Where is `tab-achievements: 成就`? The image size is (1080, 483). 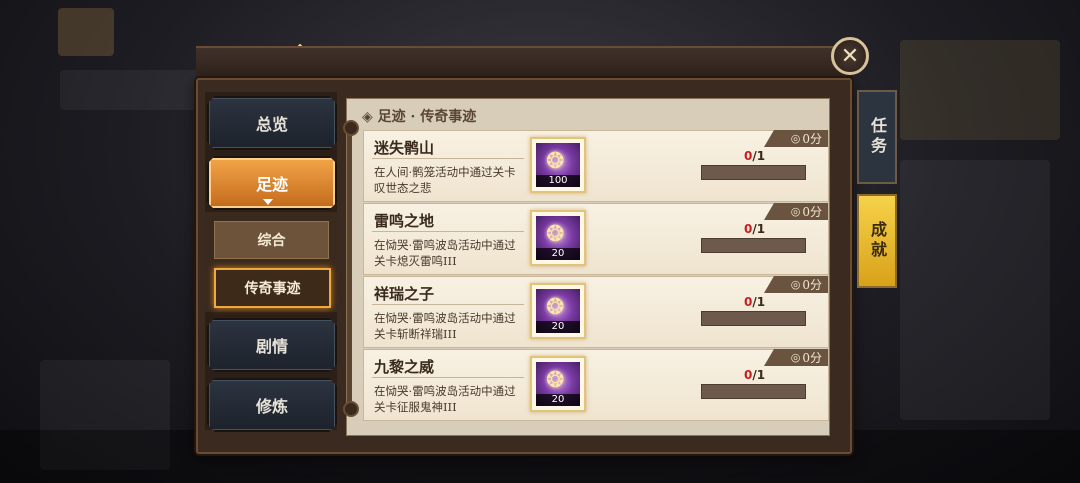
tab-achievements: 成就 is located at coordinates (877, 241).